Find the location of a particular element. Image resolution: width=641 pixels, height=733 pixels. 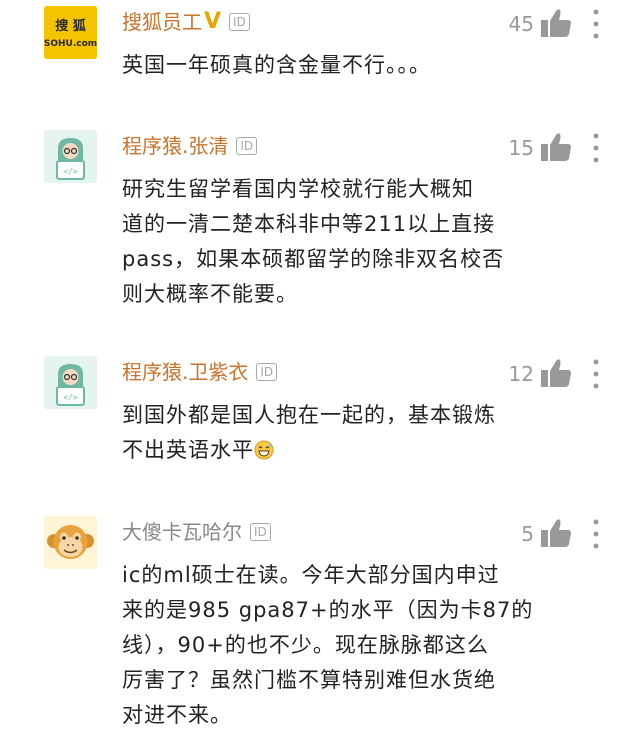

username: 搜狐员工V ID is located at coordinates (186, 22).